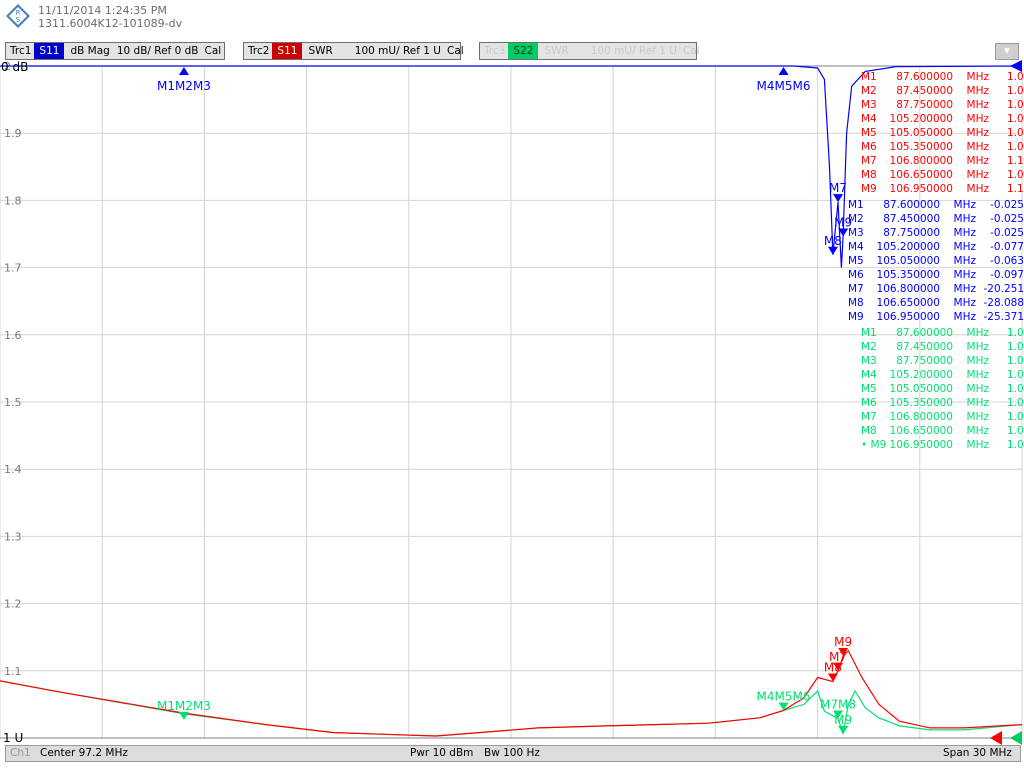  Describe the element at coordinates (1015, 189) in the screenshot. I see `marker-cell: 1.122` at that location.